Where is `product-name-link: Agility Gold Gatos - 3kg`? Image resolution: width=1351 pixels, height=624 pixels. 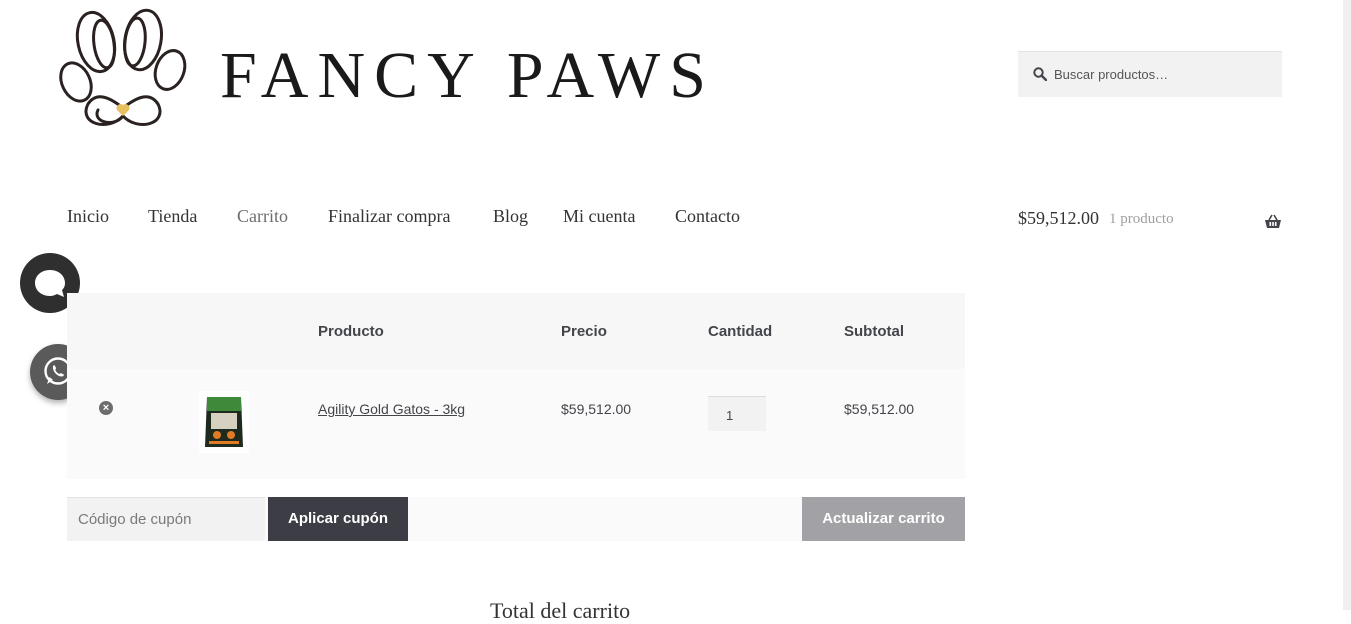
product-name-link: Agility Gold Gatos - 3kg is located at coordinates (391, 409).